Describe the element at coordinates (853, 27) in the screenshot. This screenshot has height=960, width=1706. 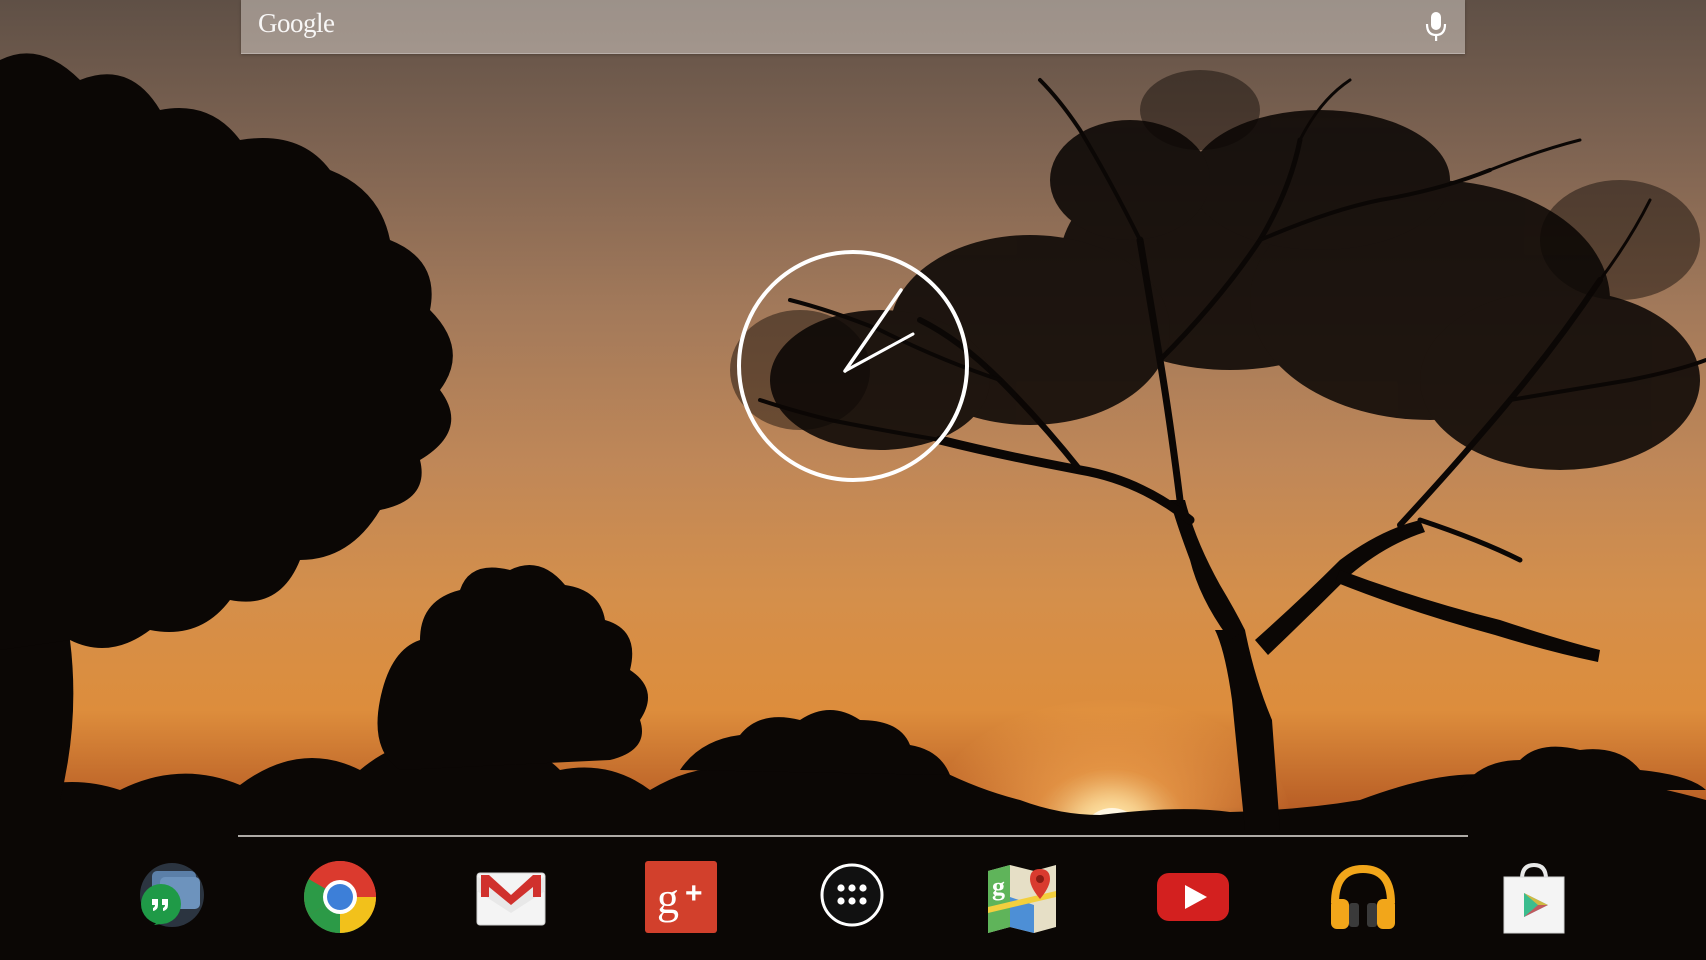
I see `google-search-bar: Google` at that location.